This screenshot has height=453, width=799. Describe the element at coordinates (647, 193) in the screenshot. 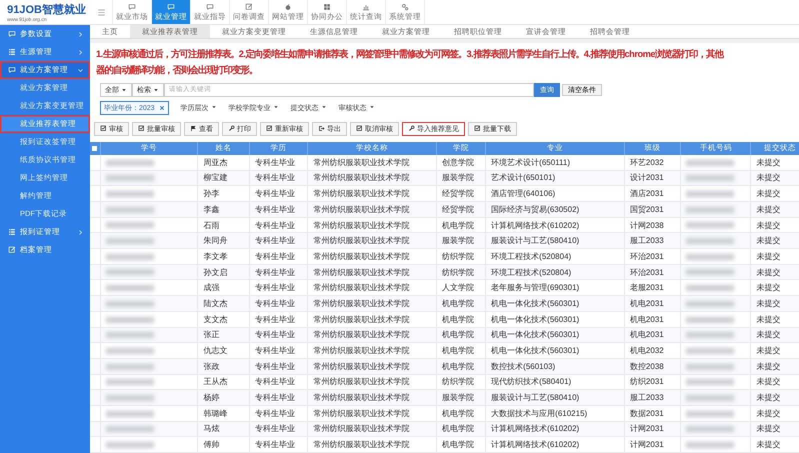

I see `table-cell: 酒店2031` at that location.